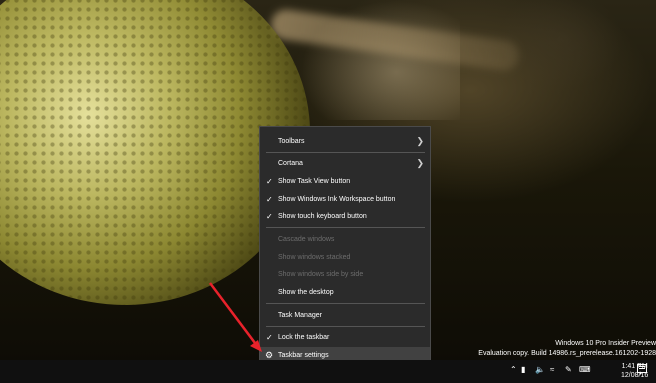 The height and width of the screenshot is (383, 656). What do you see at coordinates (345, 292) in the screenshot?
I see `menu-item-show-the-desktop: Show the desktop` at bounding box center [345, 292].